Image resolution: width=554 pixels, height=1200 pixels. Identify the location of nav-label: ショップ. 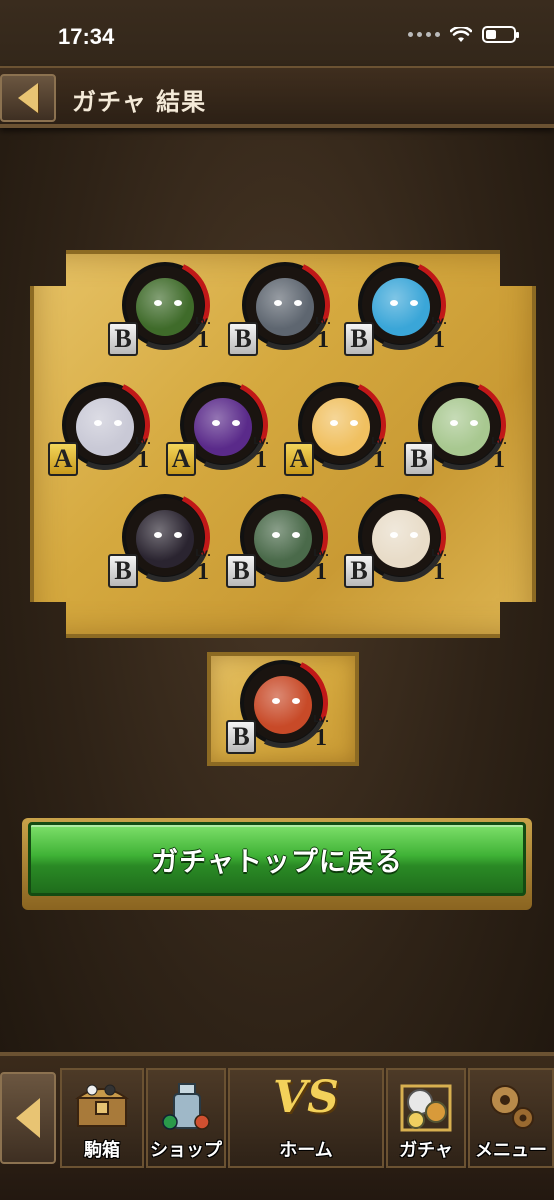
(186, 1150).